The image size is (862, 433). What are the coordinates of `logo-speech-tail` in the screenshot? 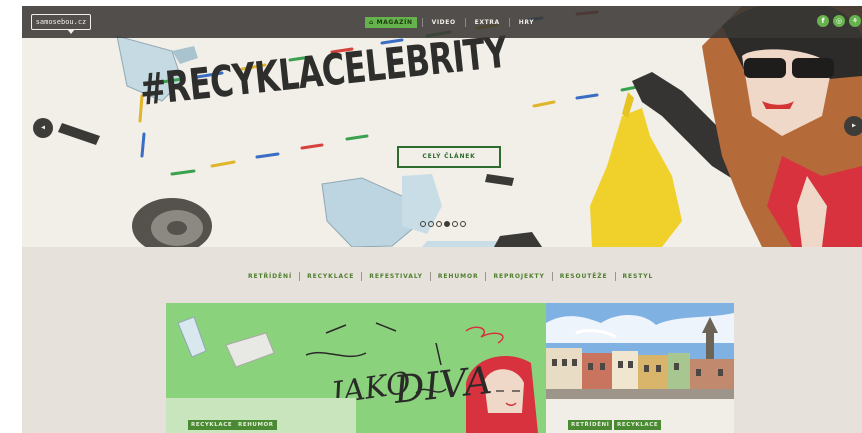 It's located at (71, 31).